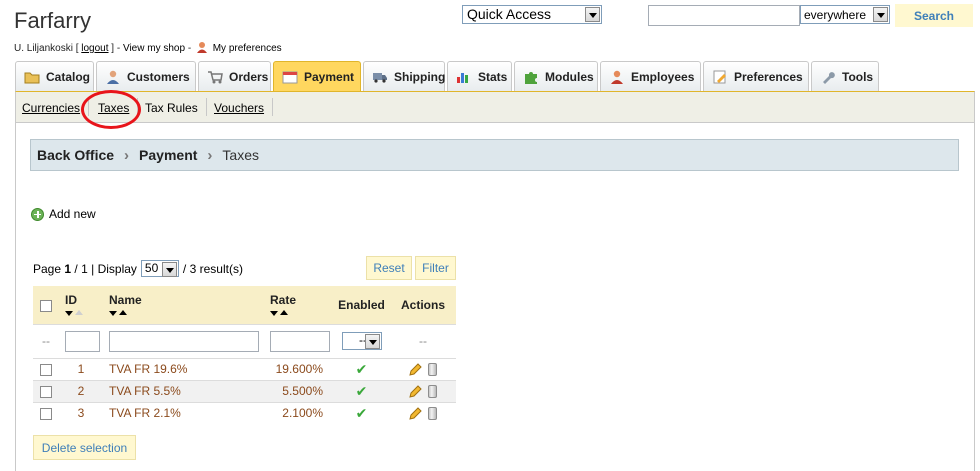  What do you see at coordinates (404, 76) in the screenshot?
I see `tab-shipping: Shipping` at bounding box center [404, 76].